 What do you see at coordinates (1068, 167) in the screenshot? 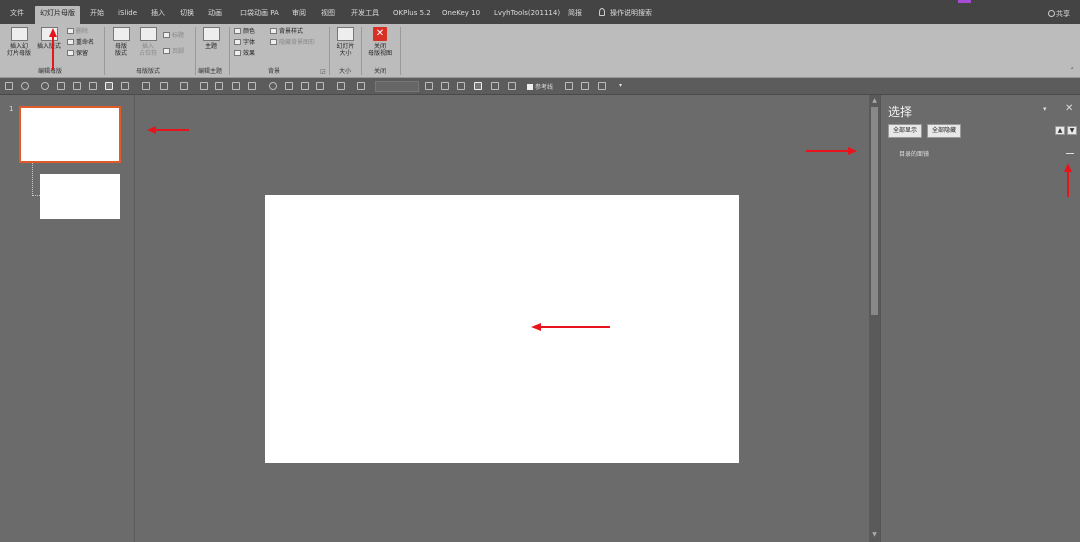
I see `annotation-arrowhead-visibility` at bounding box center [1068, 167].